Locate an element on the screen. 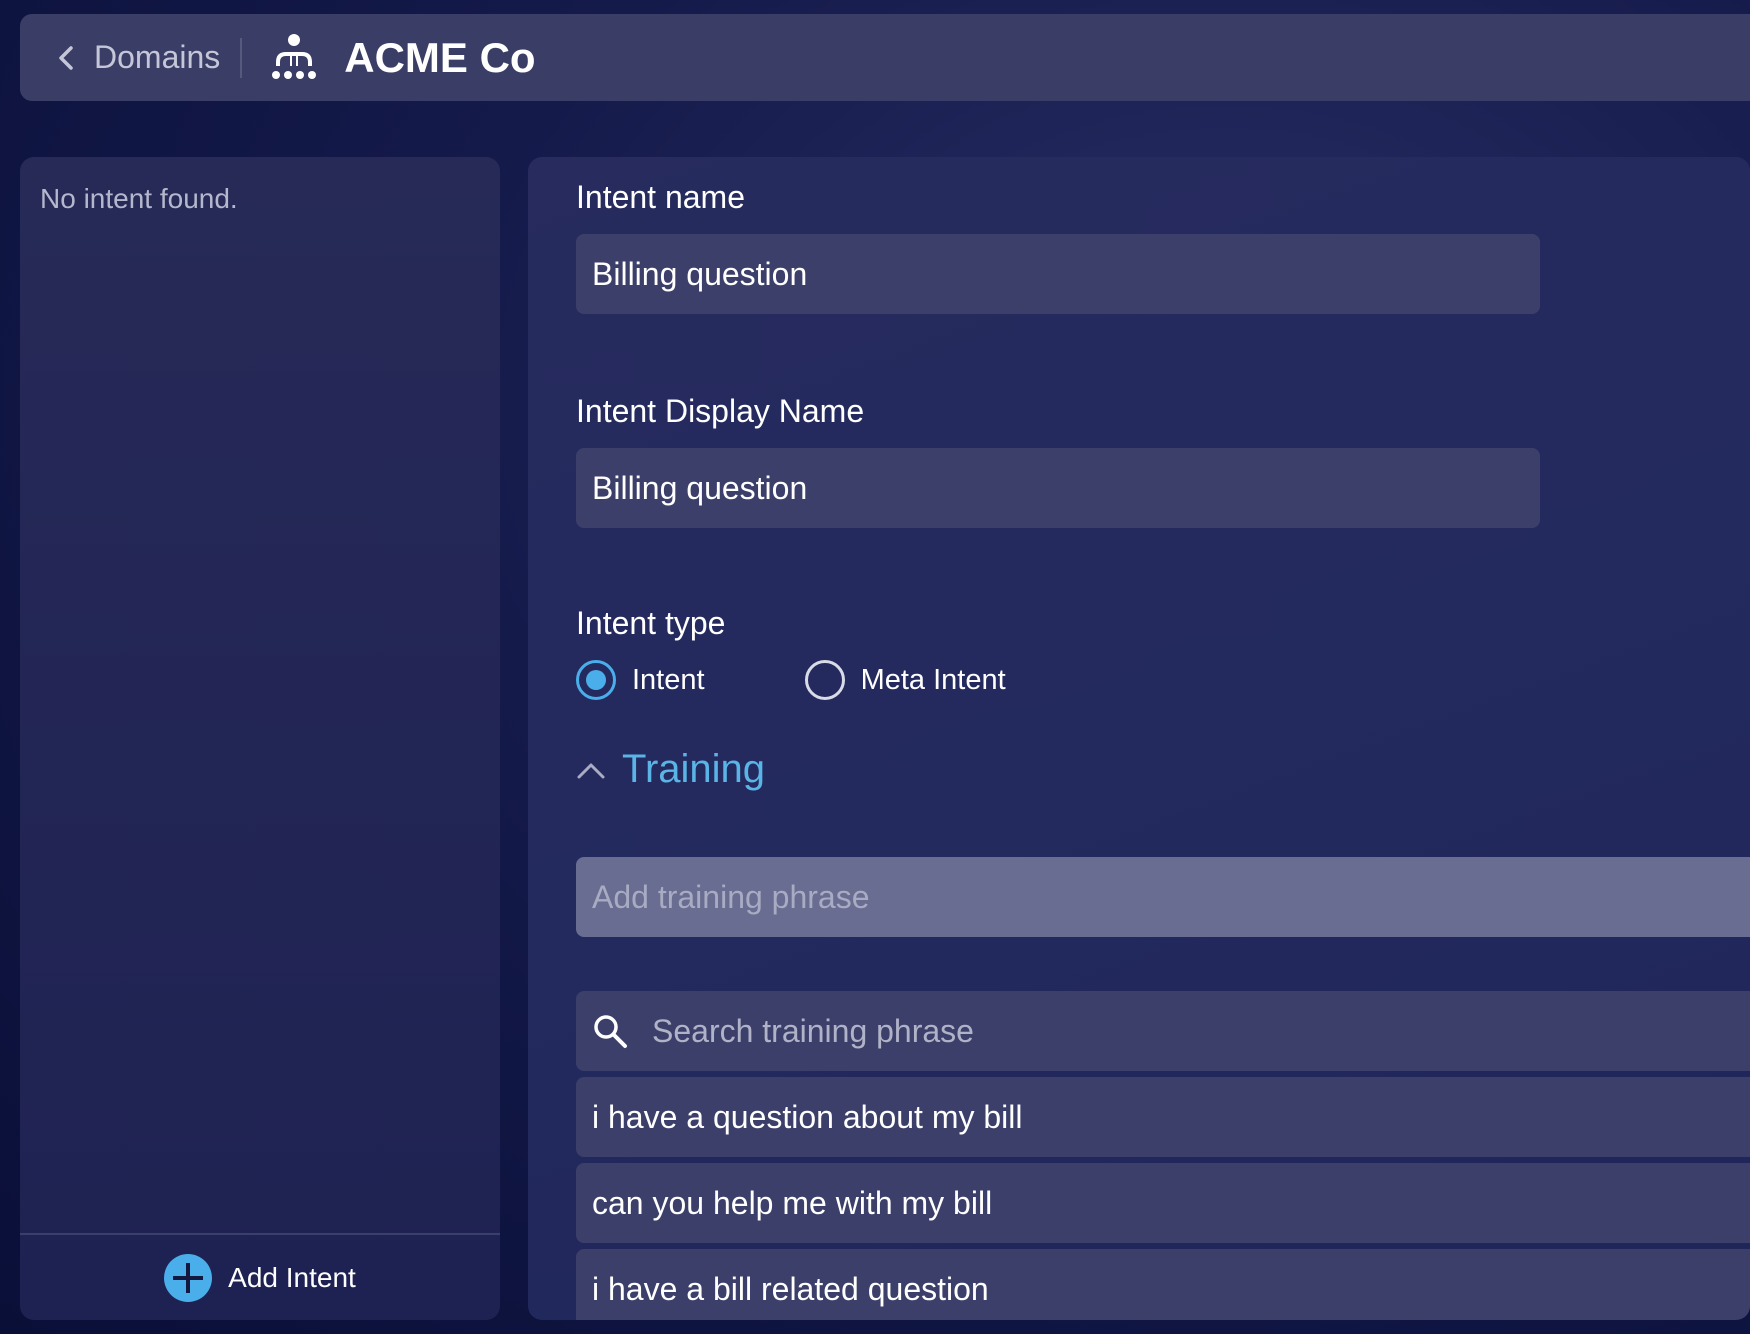  add-intent-button: Add Intent is located at coordinates (260, 1276).